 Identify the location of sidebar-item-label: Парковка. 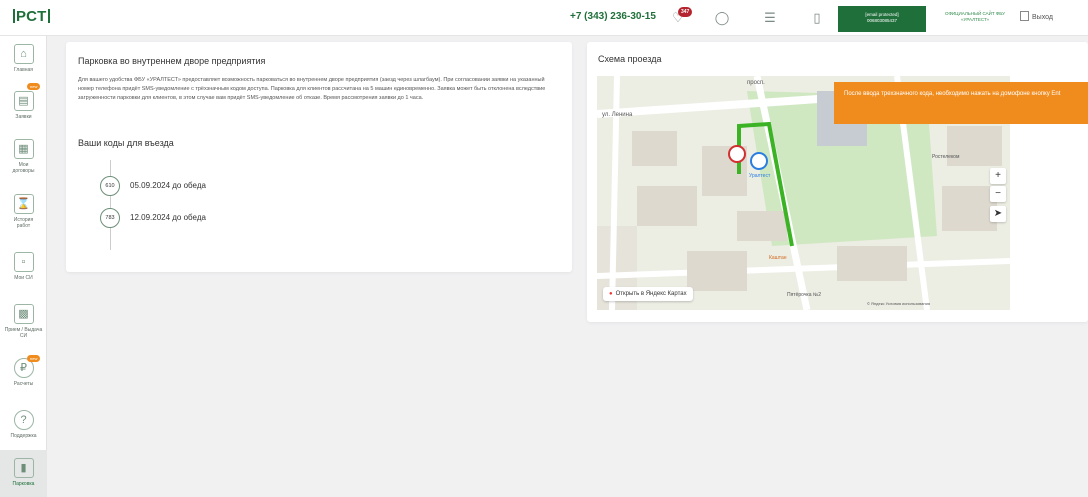
(23, 484).